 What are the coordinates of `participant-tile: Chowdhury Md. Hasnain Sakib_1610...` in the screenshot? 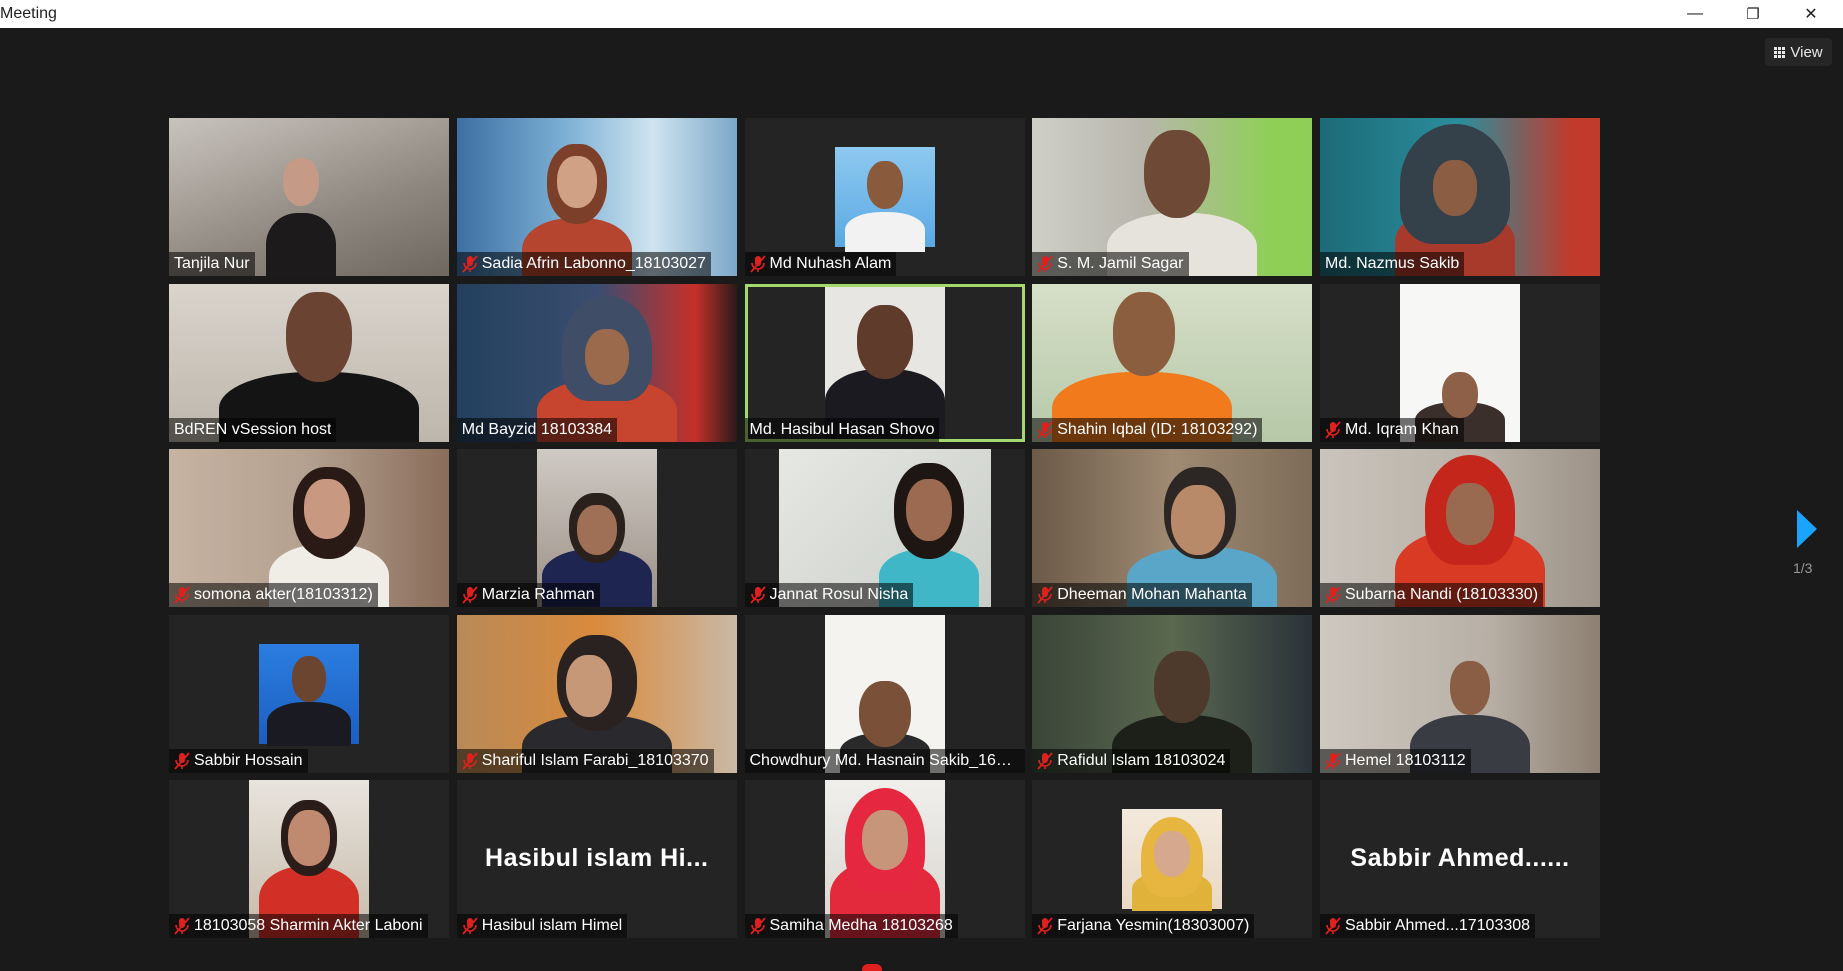 It's located at (884, 693).